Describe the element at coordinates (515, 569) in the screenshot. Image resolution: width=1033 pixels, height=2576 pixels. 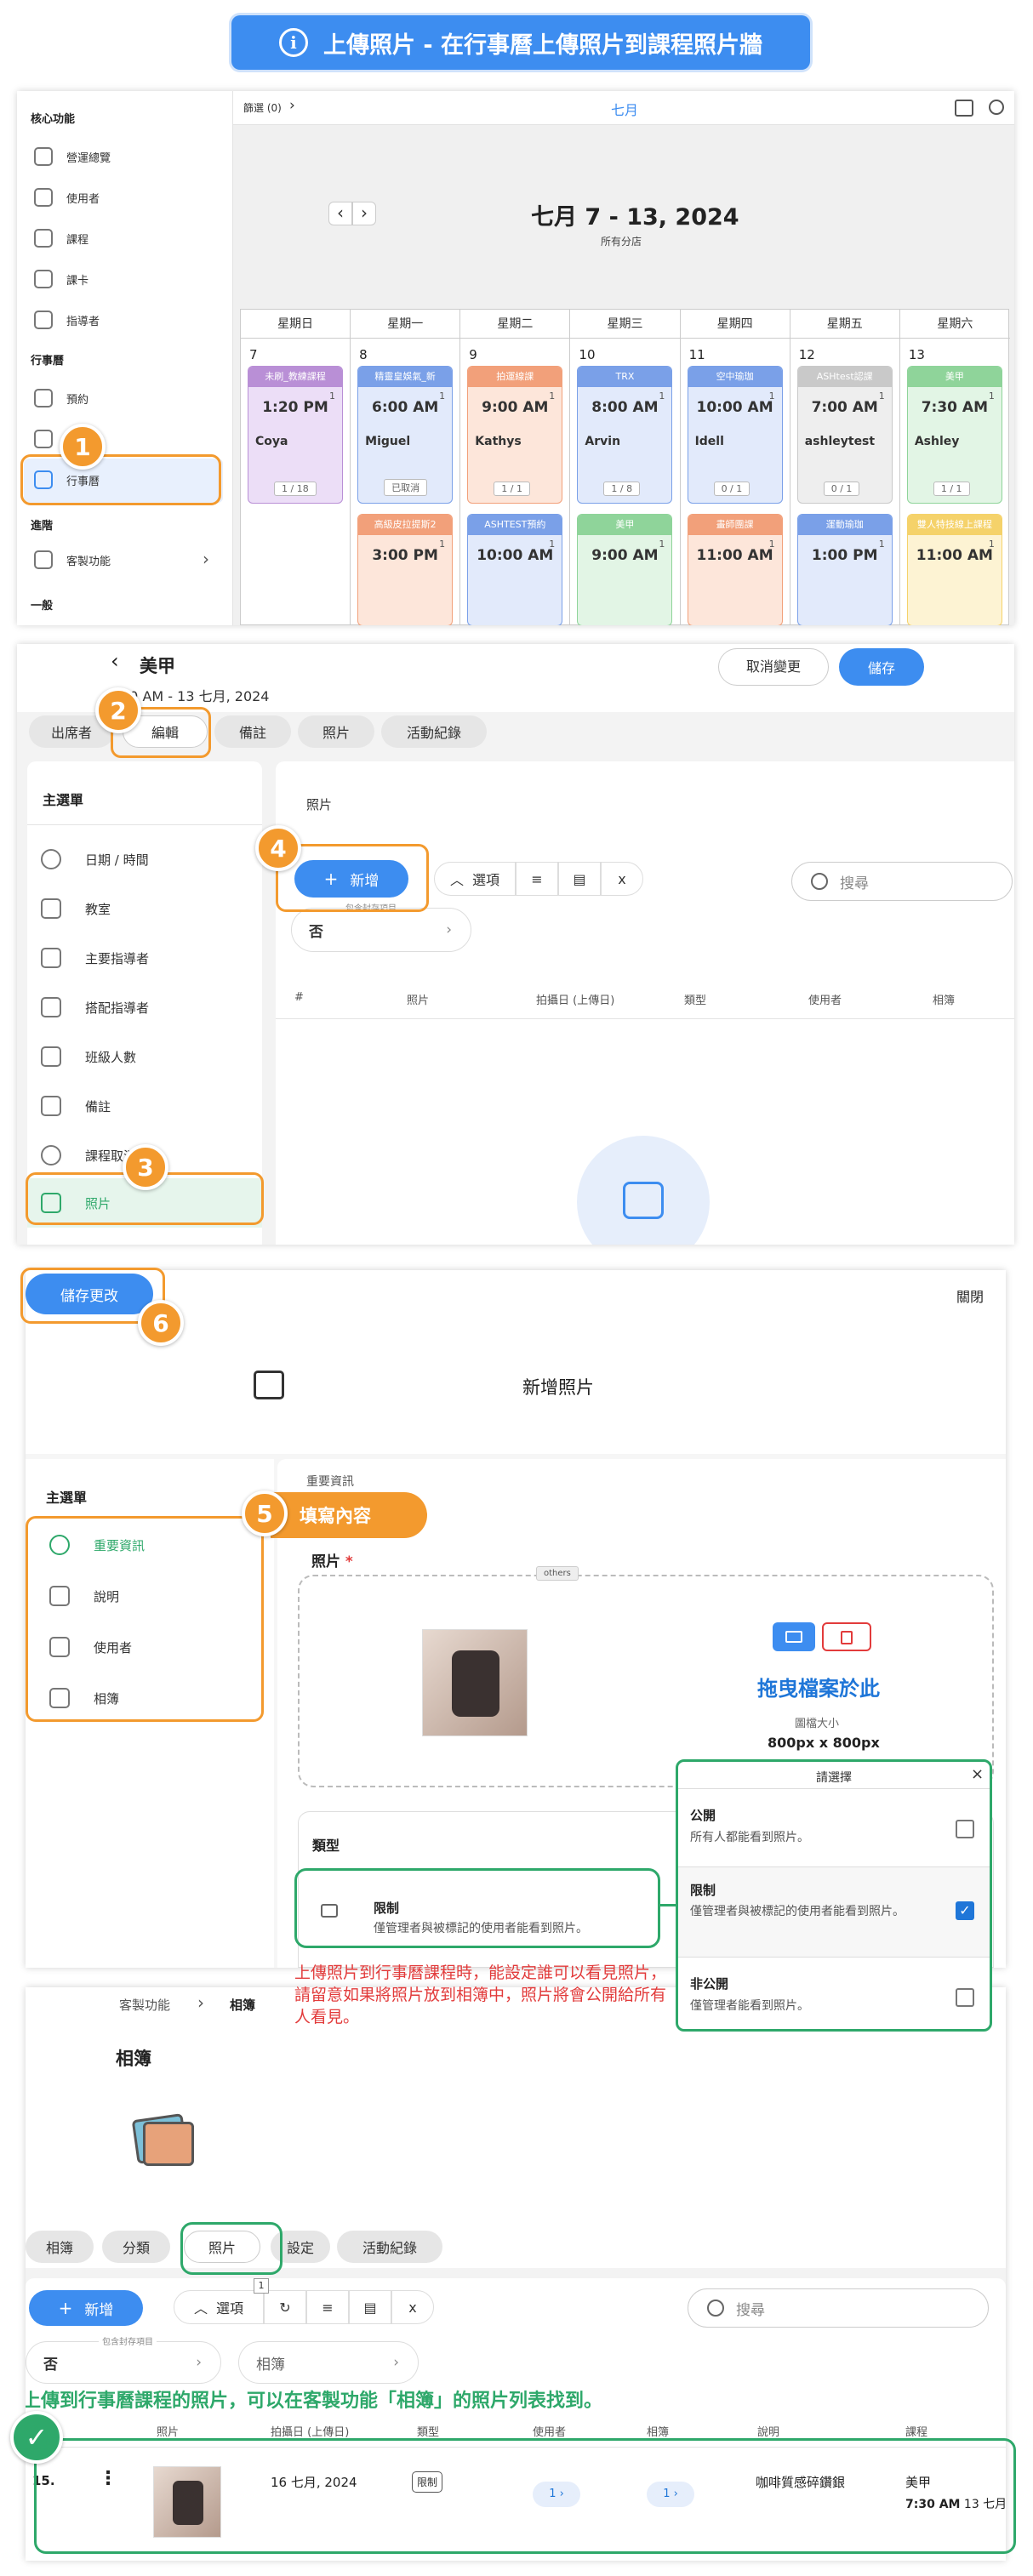
I see `calendar-event: ASHTEST預約 1 10:00 AM` at that location.